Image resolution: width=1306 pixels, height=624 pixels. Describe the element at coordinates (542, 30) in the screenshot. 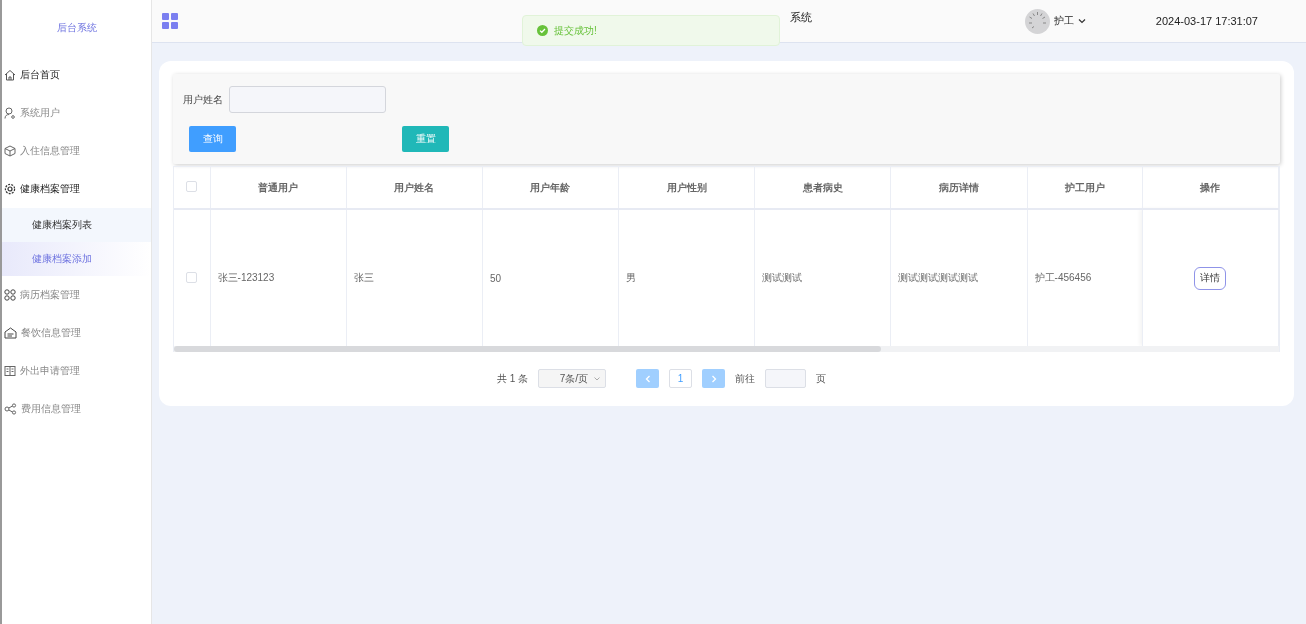

I see `check-circle-icon` at that location.